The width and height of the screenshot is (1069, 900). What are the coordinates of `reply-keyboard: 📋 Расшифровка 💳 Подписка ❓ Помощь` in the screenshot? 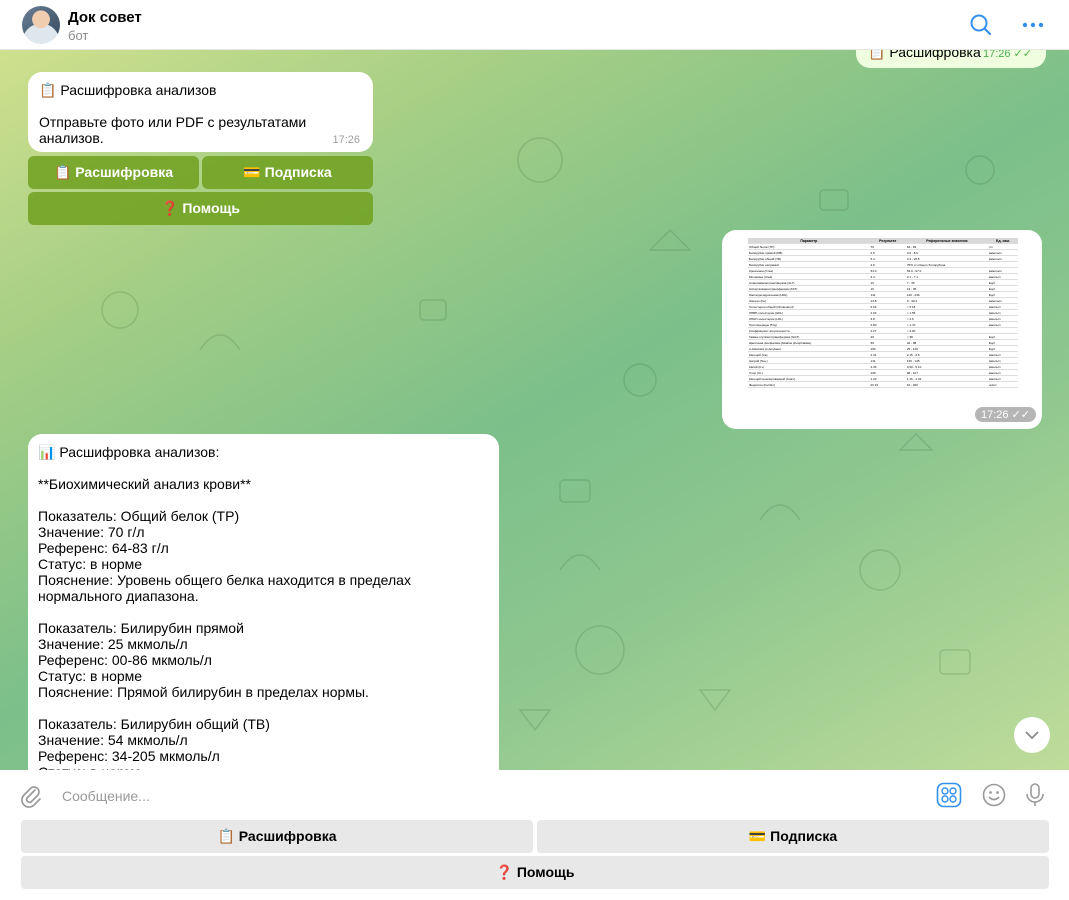 It's located at (534, 860).